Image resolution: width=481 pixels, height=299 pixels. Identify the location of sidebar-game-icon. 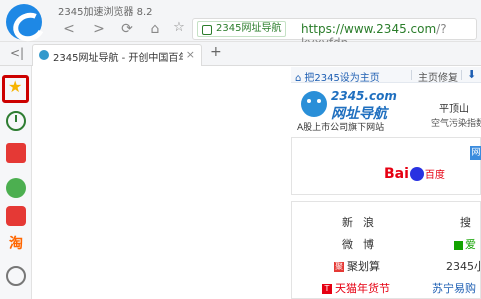
(16, 216).